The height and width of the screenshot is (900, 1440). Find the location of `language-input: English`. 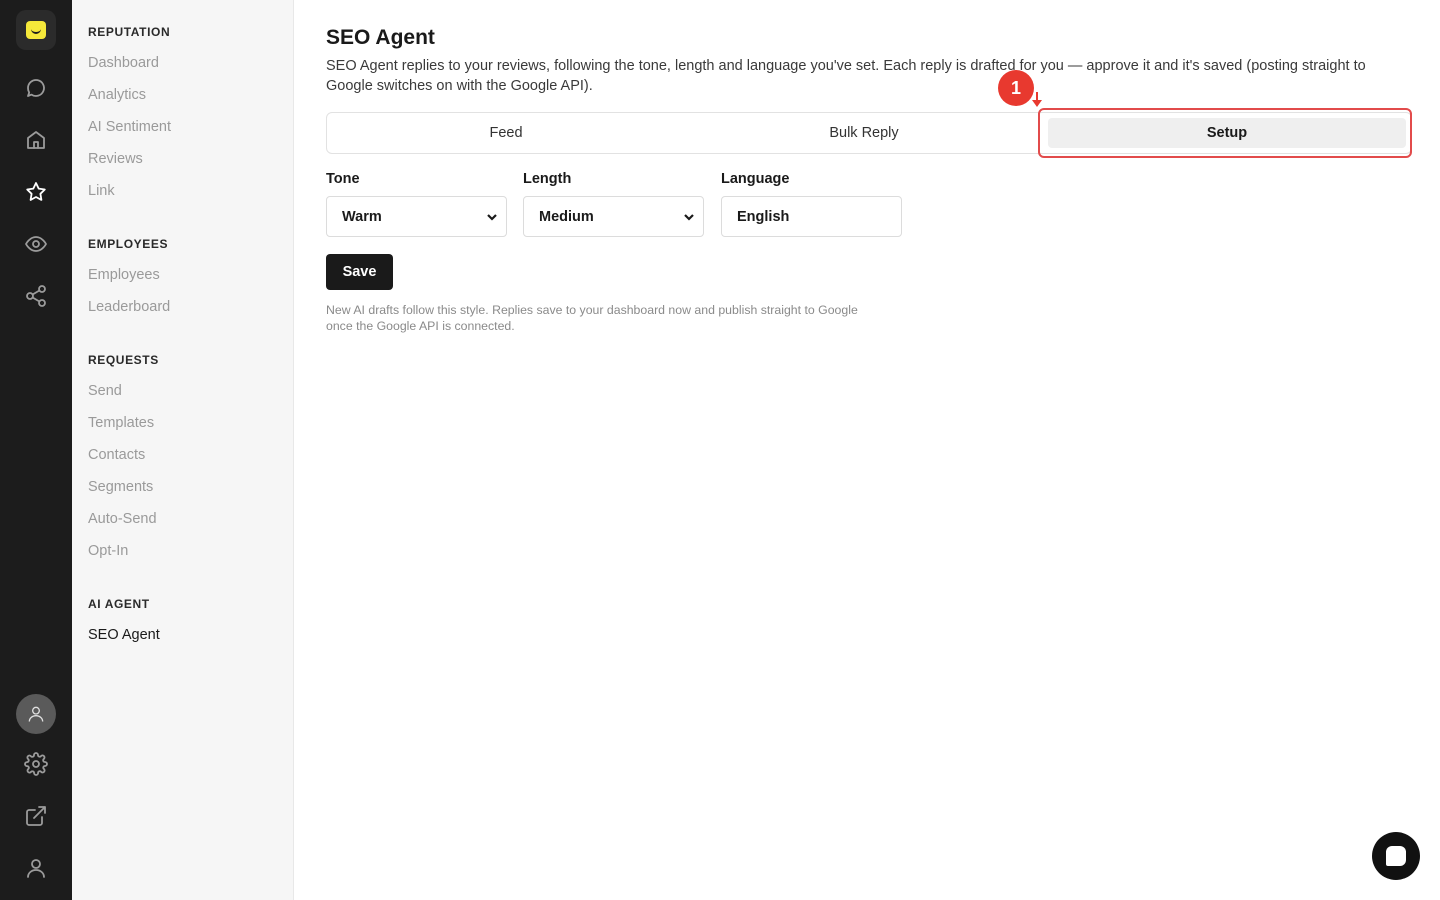

language-input: English is located at coordinates (811, 216).